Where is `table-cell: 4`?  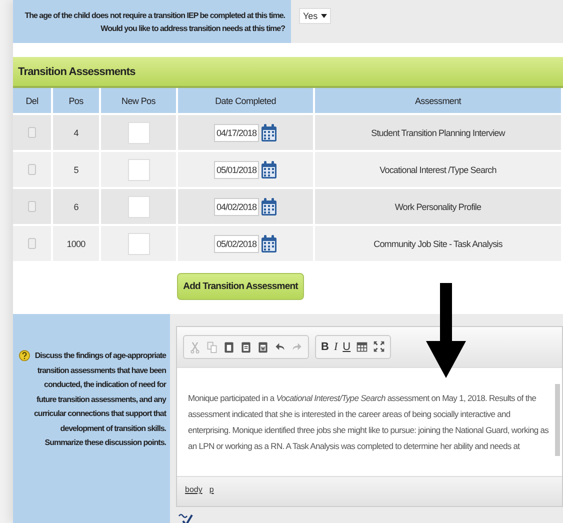
table-cell: 4 is located at coordinates (76, 133).